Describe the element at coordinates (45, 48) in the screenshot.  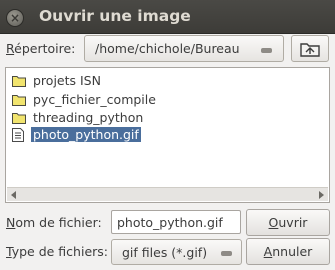
I see `directory-label-text: épertoire:` at that location.